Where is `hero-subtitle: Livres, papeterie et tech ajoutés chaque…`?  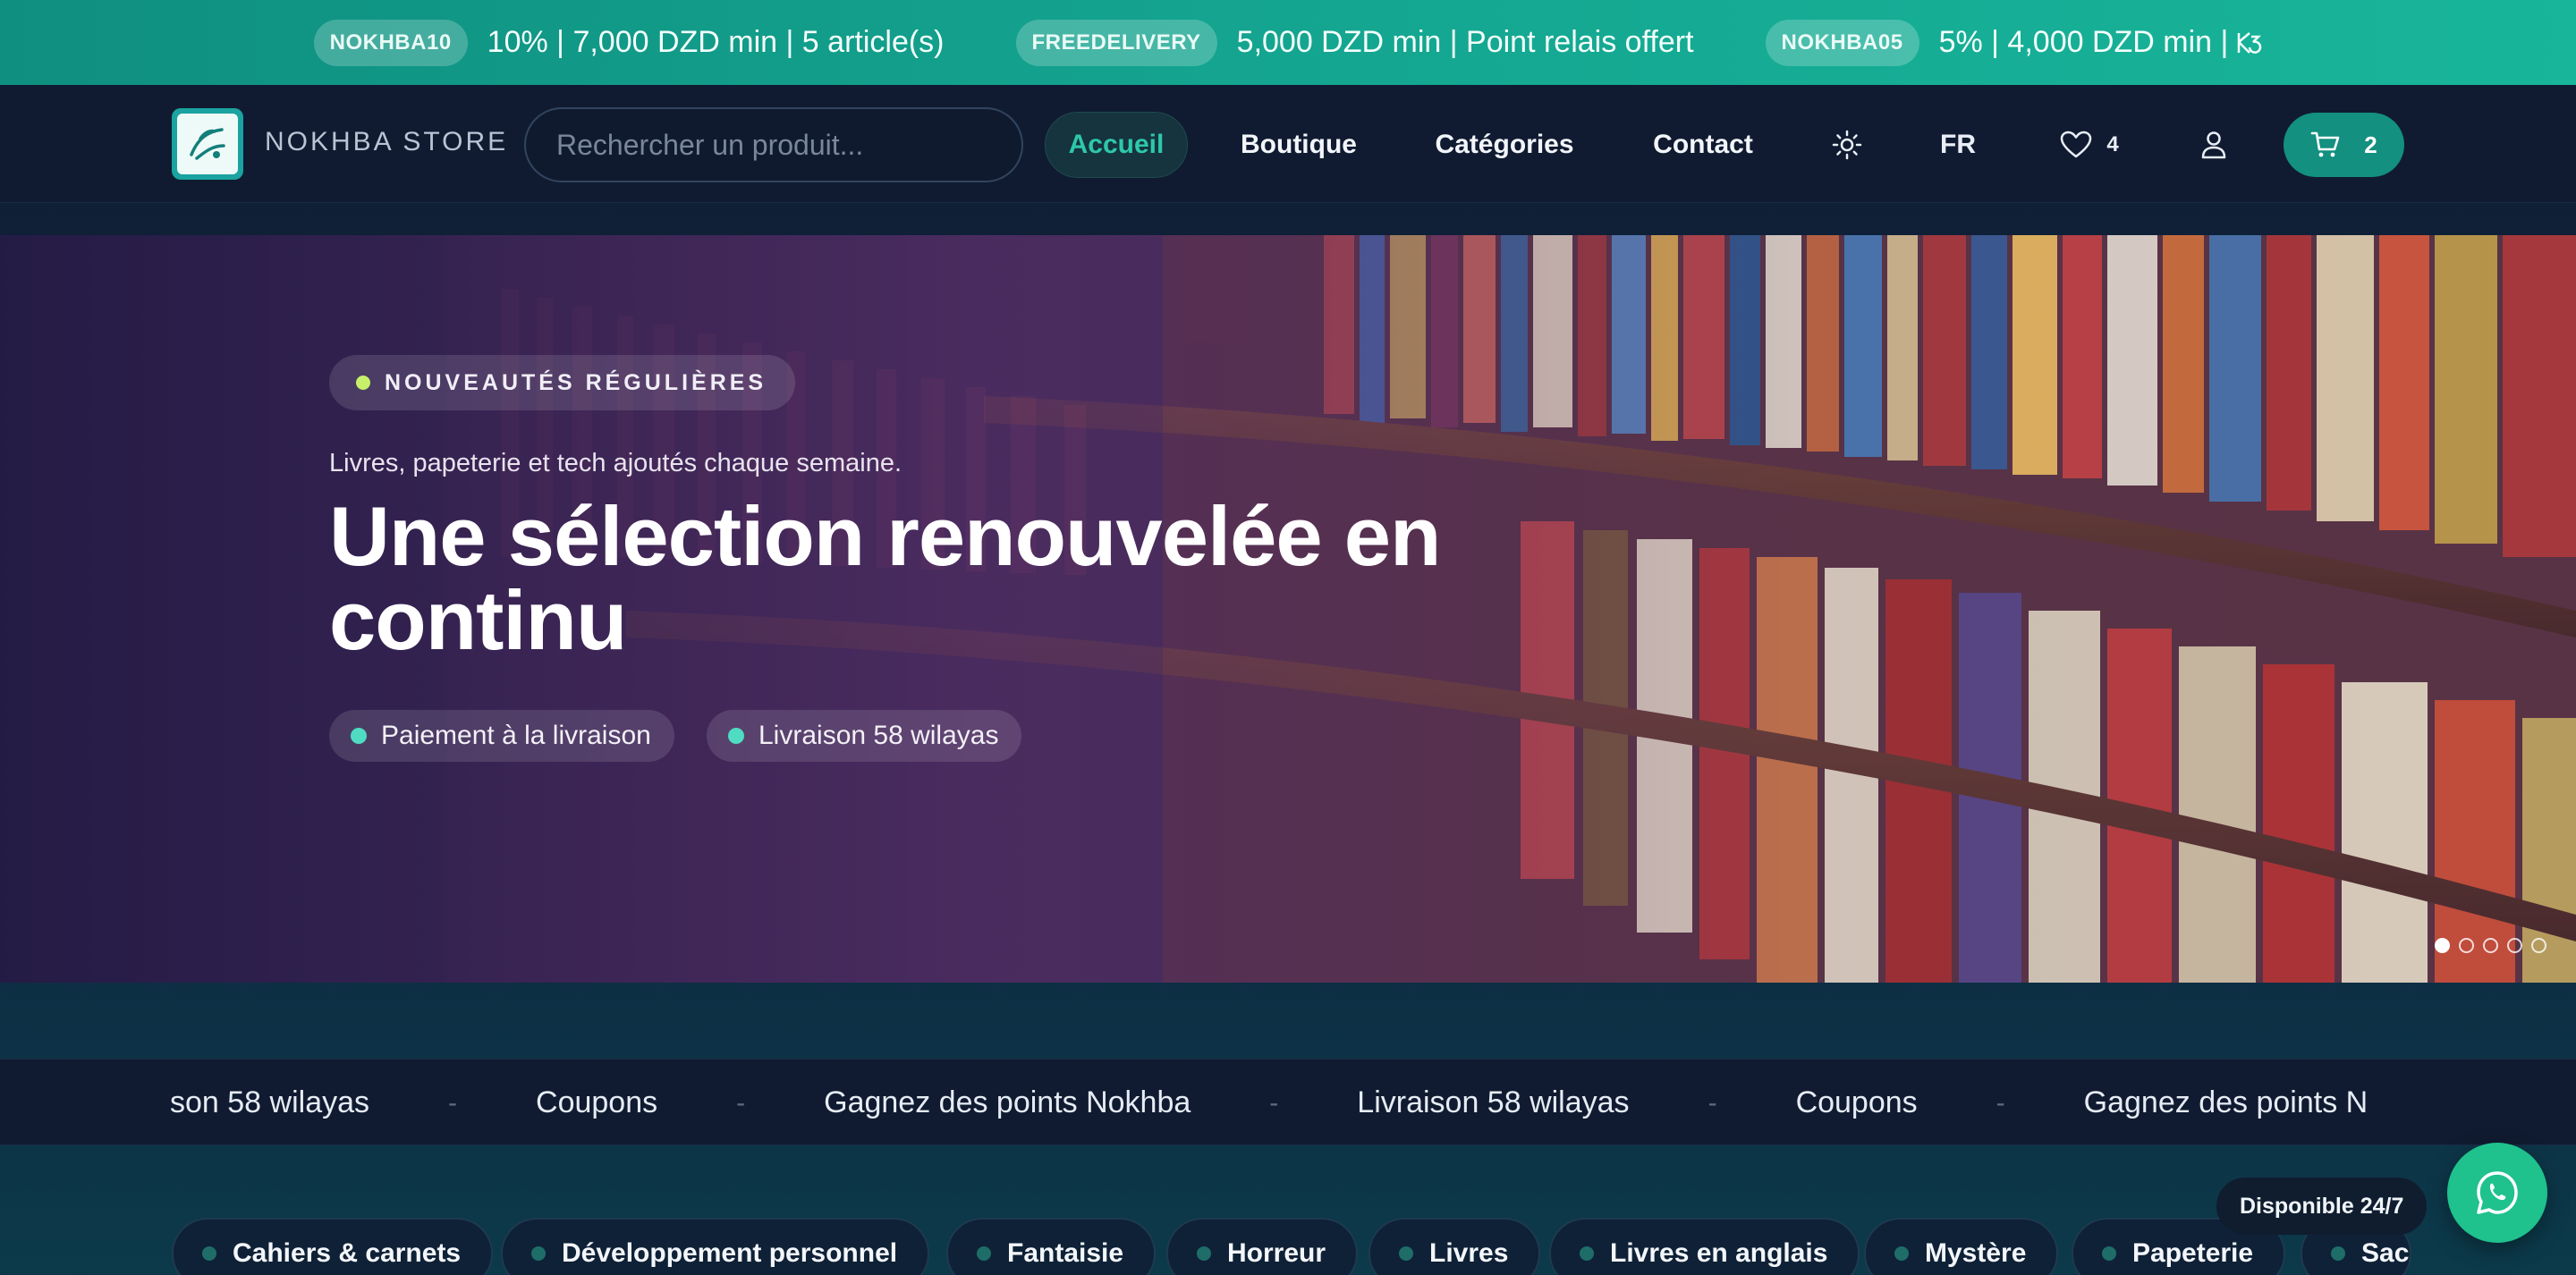
hero-subtitle: Livres, papeterie et tech ajoutés chaque… is located at coordinates (615, 463).